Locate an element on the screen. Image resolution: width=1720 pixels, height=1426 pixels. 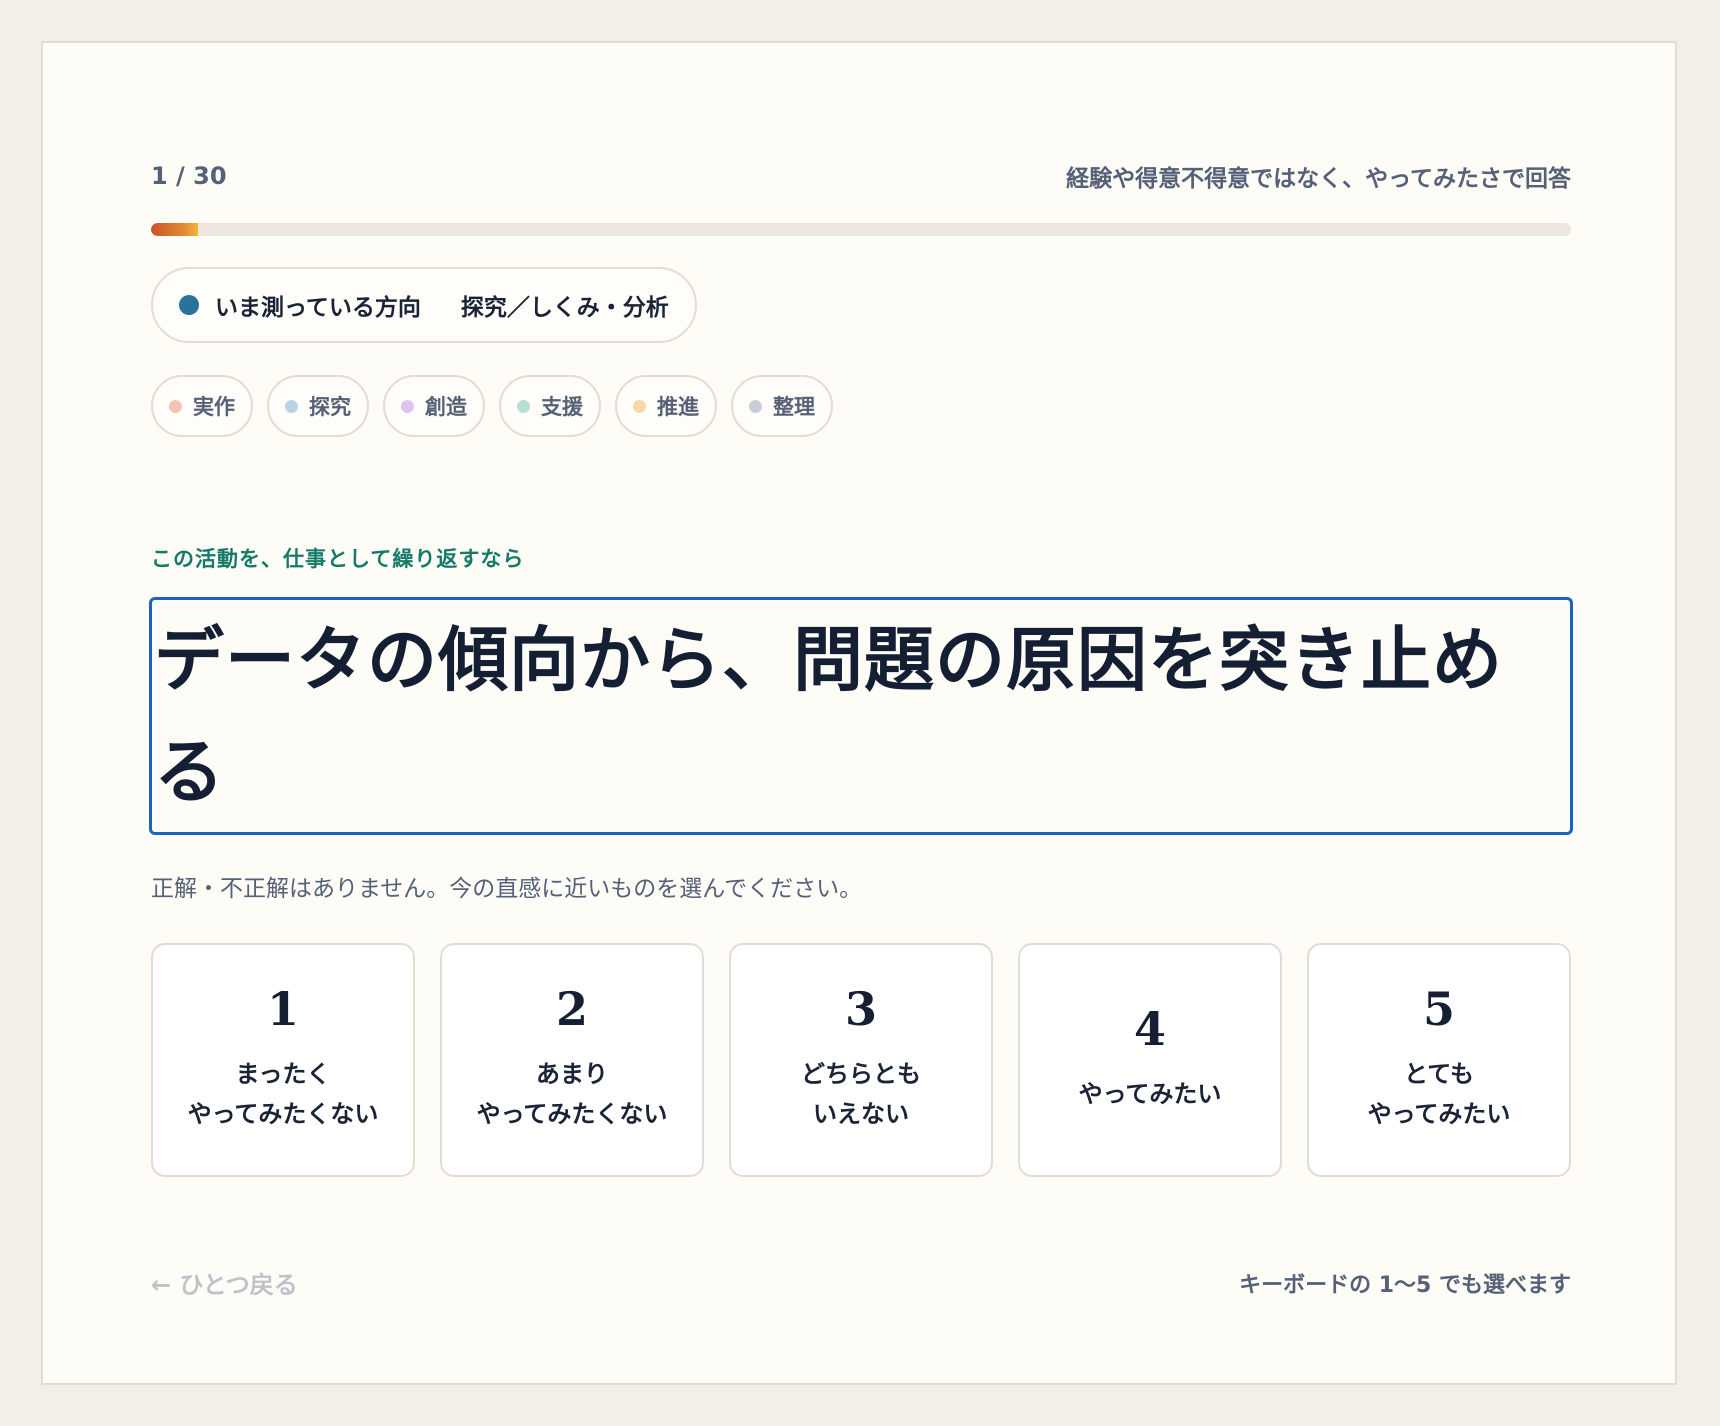
category-label: 支援 is located at coordinates (562, 407).